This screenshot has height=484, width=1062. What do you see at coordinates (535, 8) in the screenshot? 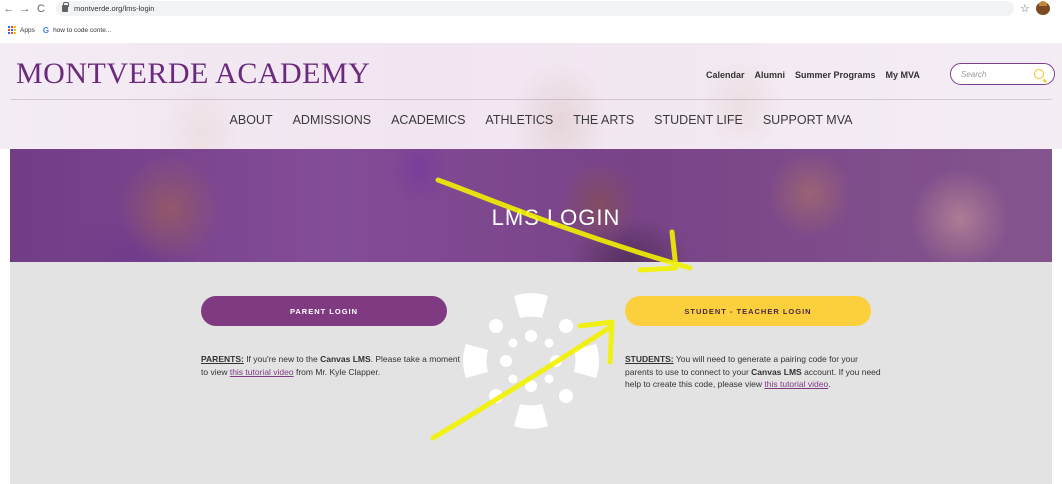
I see `address-bar: montverde.org/lms-login` at bounding box center [535, 8].